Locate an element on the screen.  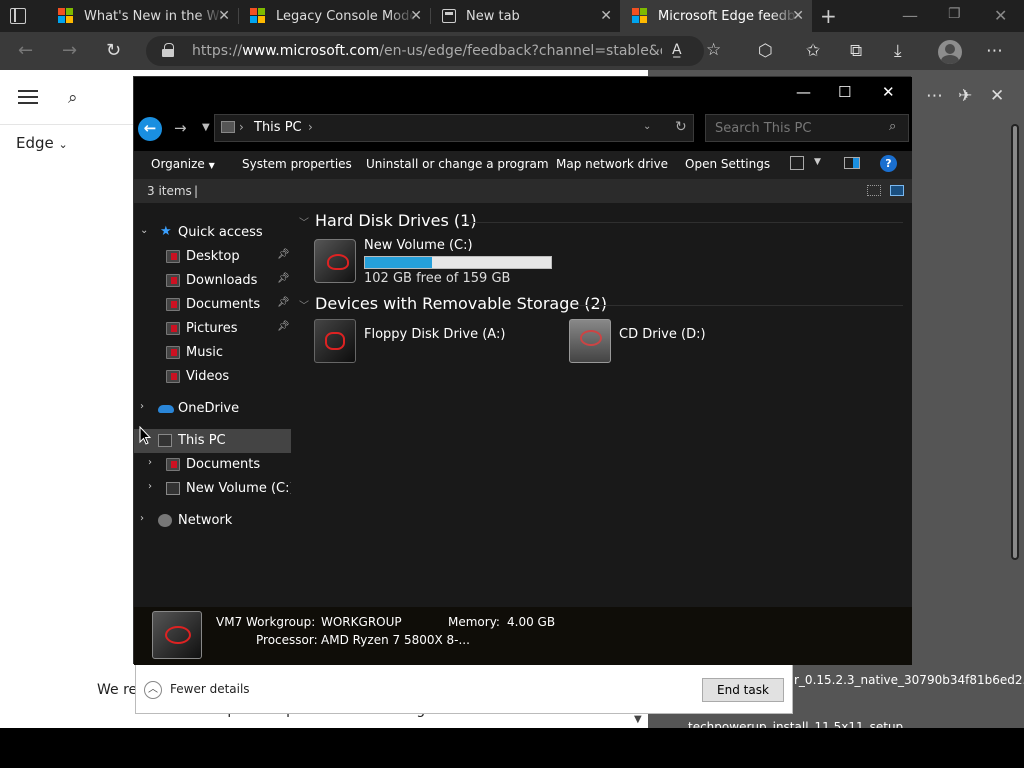
browser-tab-legacy-console: Legacy Console Mode - Co ✕ is located at coordinates (334, 16).